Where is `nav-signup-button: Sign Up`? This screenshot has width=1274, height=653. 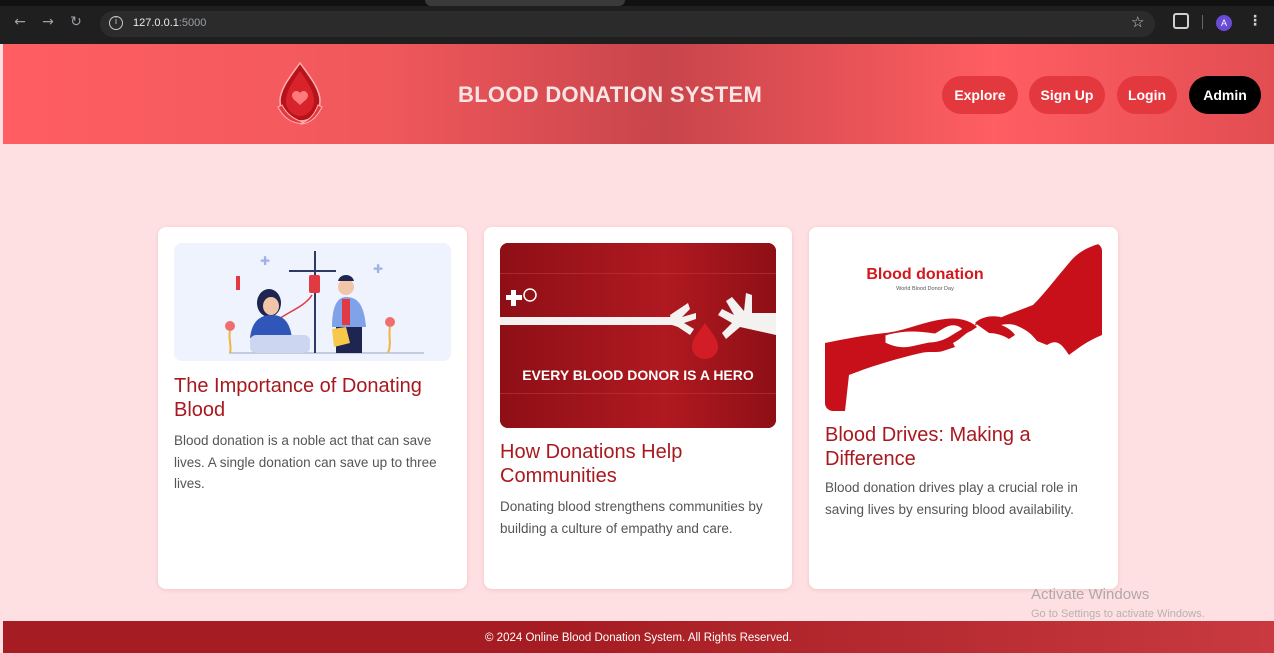 nav-signup-button: Sign Up is located at coordinates (1067, 95).